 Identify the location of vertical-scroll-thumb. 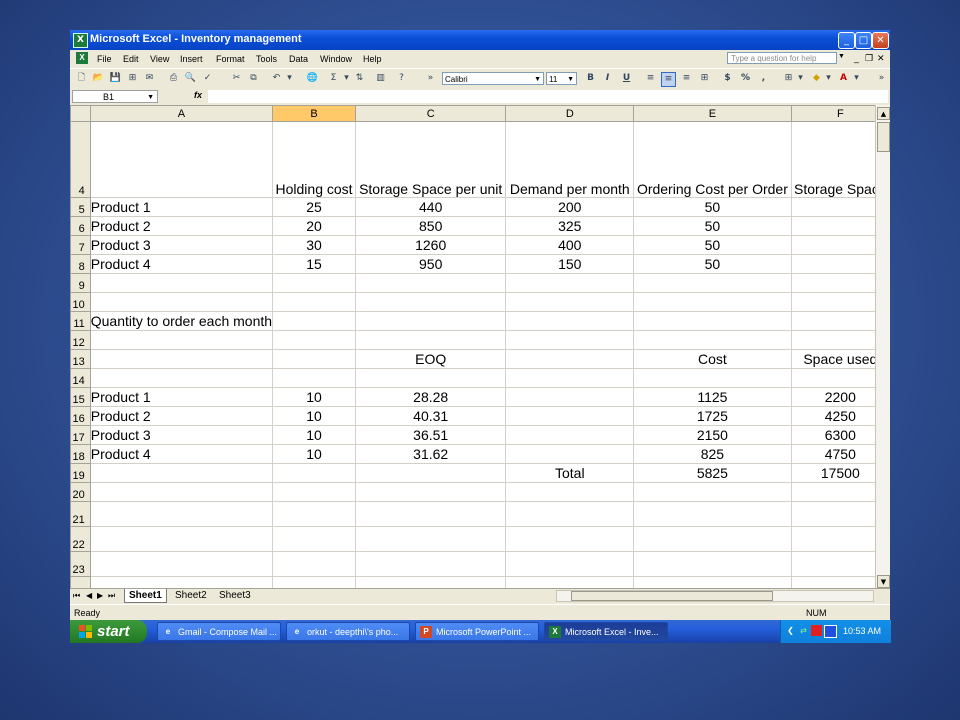
(883, 137).